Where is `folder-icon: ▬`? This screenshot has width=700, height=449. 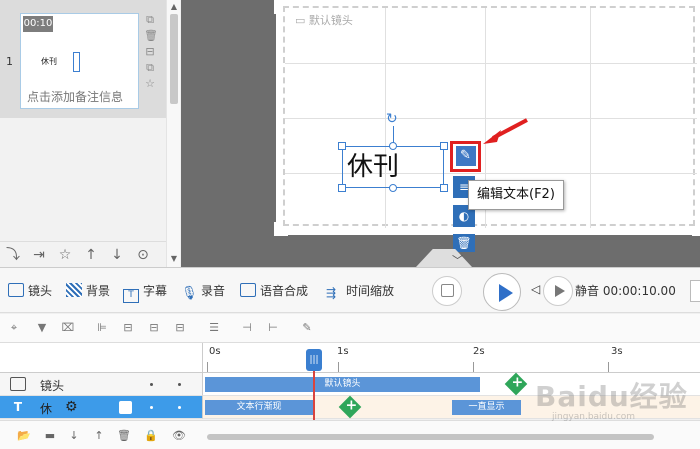 folder-icon: ▬ is located at coordinates (50, 436).